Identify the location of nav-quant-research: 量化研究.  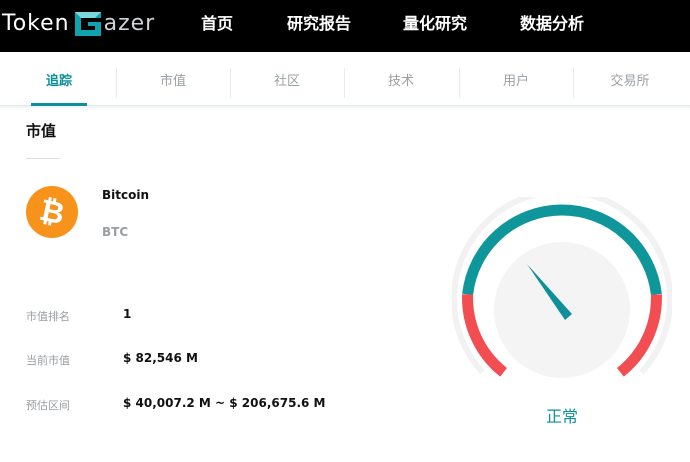
(435, 22).